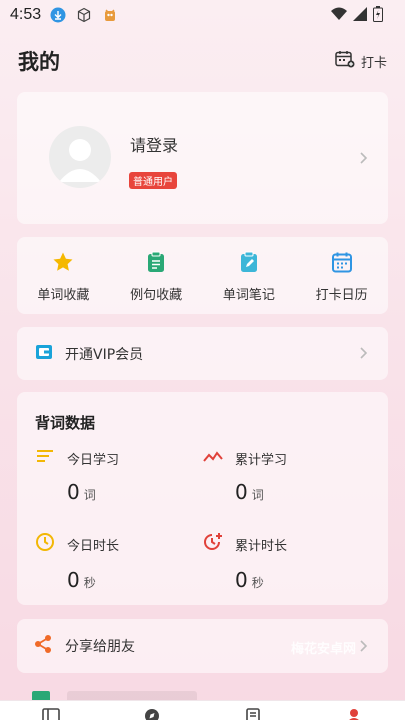  Describe the element at coordinates (339, 16) in the screenshot. I see `wifi-icon` at that location.